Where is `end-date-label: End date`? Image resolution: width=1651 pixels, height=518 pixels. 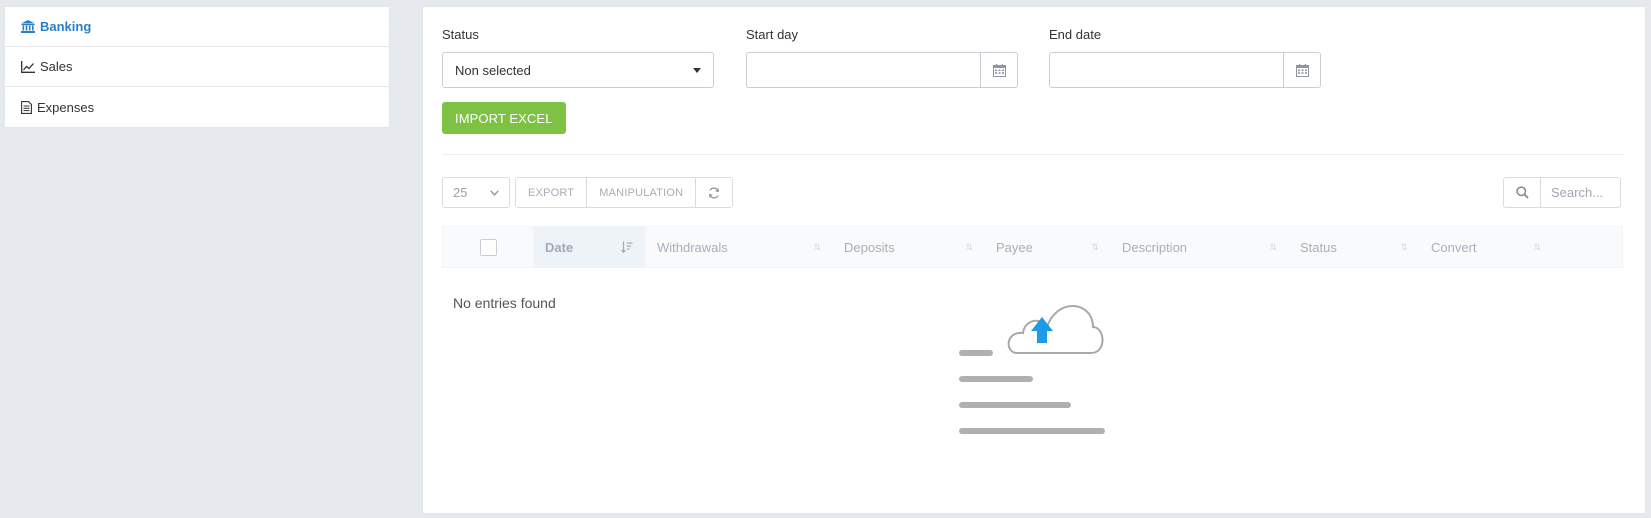 end-date-label: End date is located at coordinates (1075, 34).